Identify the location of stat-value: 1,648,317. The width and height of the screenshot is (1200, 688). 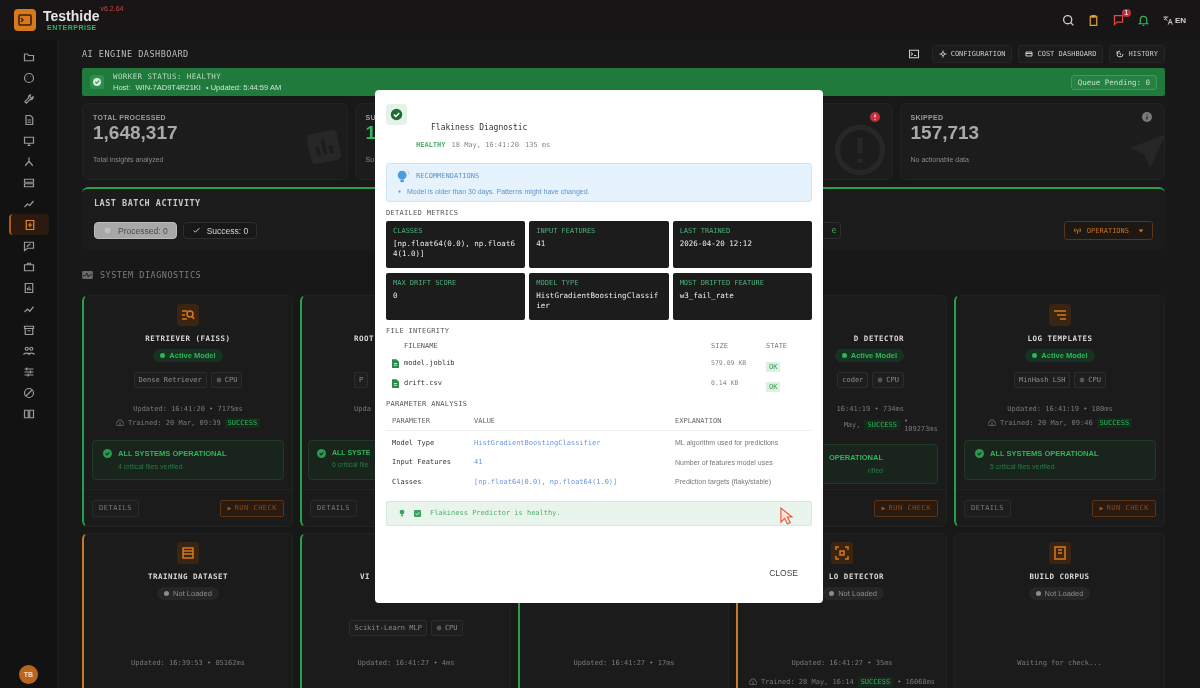
(135, 133).